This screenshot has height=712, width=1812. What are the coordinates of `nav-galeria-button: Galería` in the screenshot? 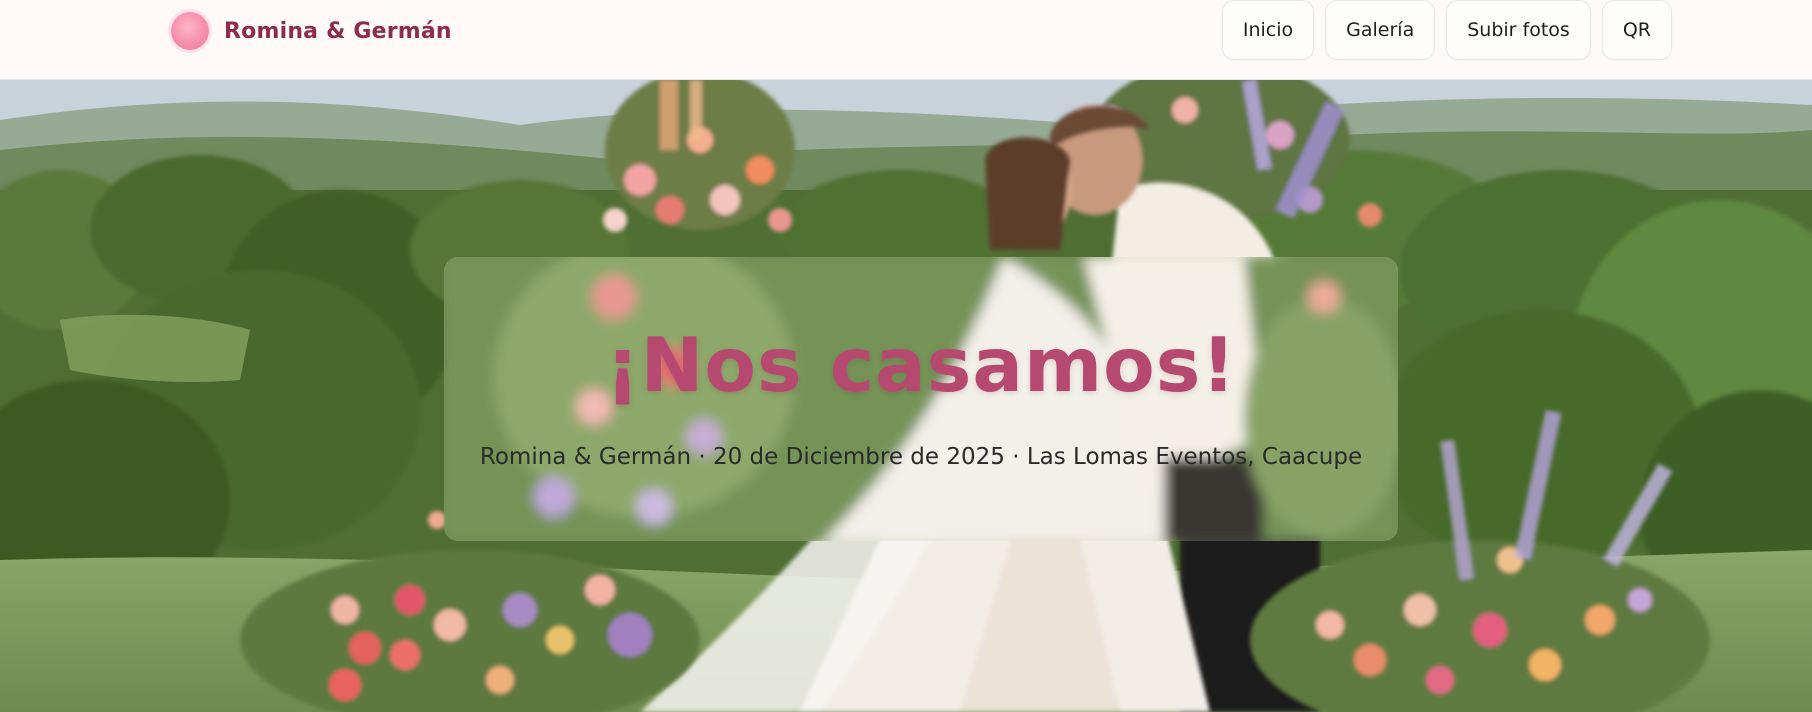 It's located at (1380, 30).